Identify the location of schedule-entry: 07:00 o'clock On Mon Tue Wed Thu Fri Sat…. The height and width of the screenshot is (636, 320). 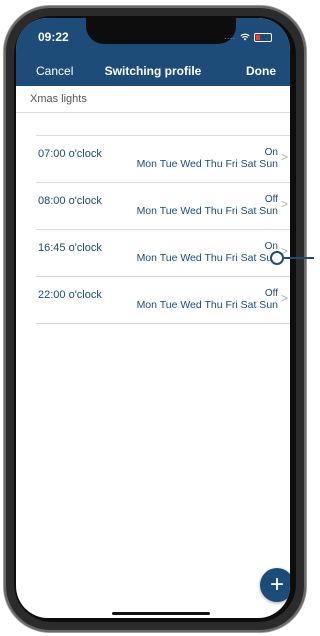
(163, 158).